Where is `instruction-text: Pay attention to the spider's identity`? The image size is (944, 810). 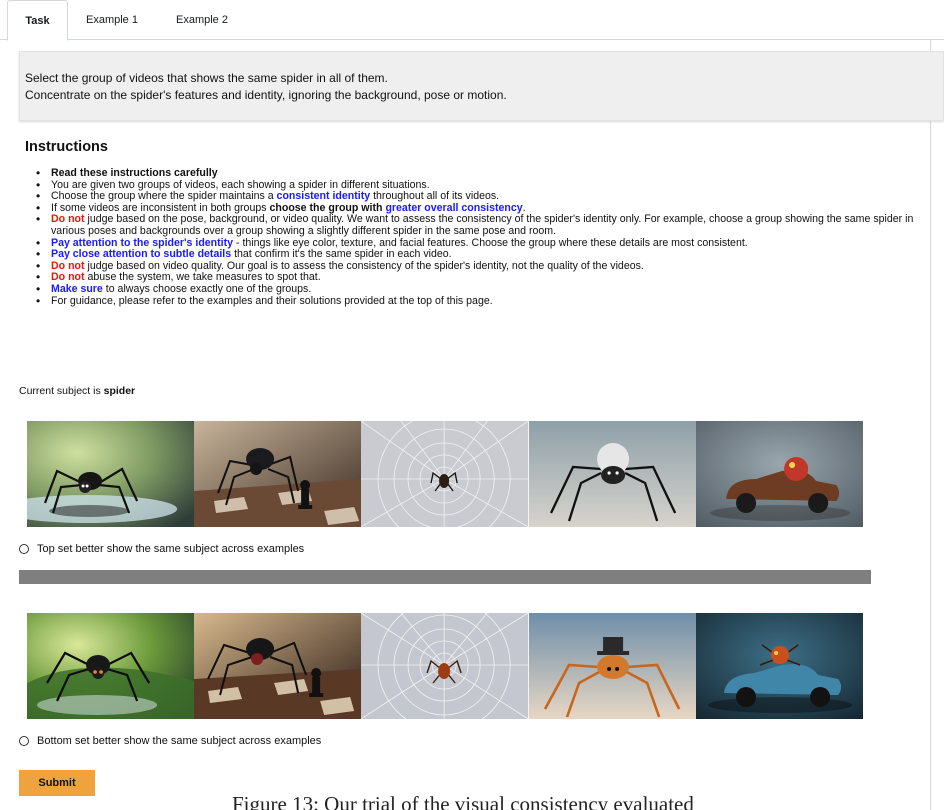 instruction-text: Pay attention to the spider's identity is located at coordinates (142, 242).